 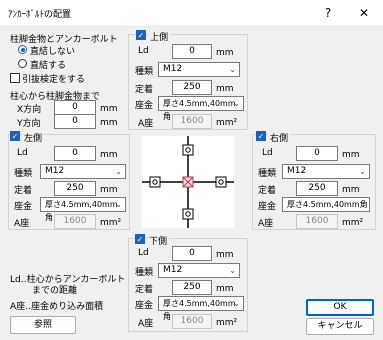 I want to click on bottom-type-value: M12, so click(x=173, y=270).